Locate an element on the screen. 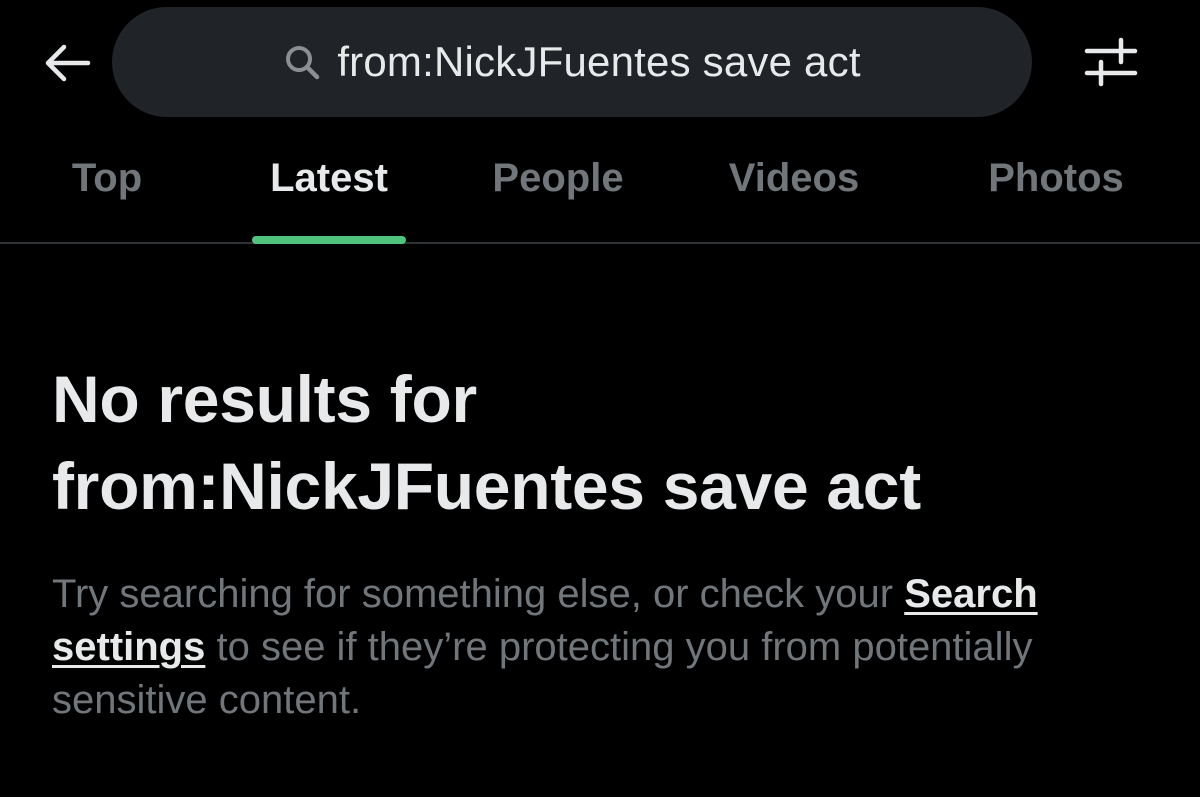 The width and height of the screenshot is (1200, 797). search-icon is located at coordinates (303, 62).